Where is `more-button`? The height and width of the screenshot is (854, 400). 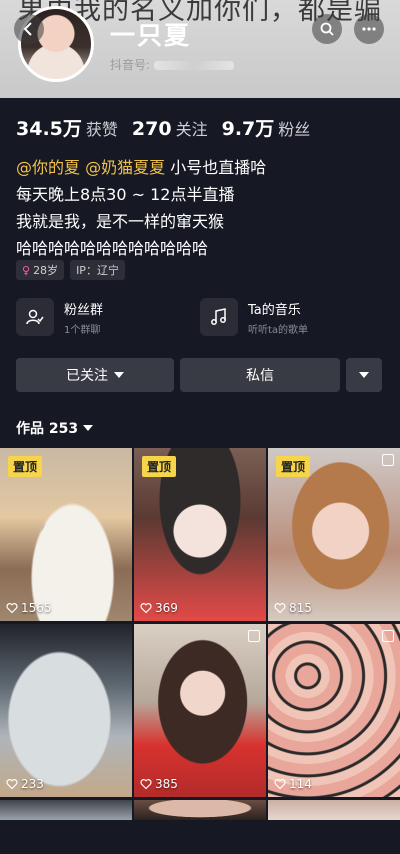 more-button is located at coordinates (369, 29).